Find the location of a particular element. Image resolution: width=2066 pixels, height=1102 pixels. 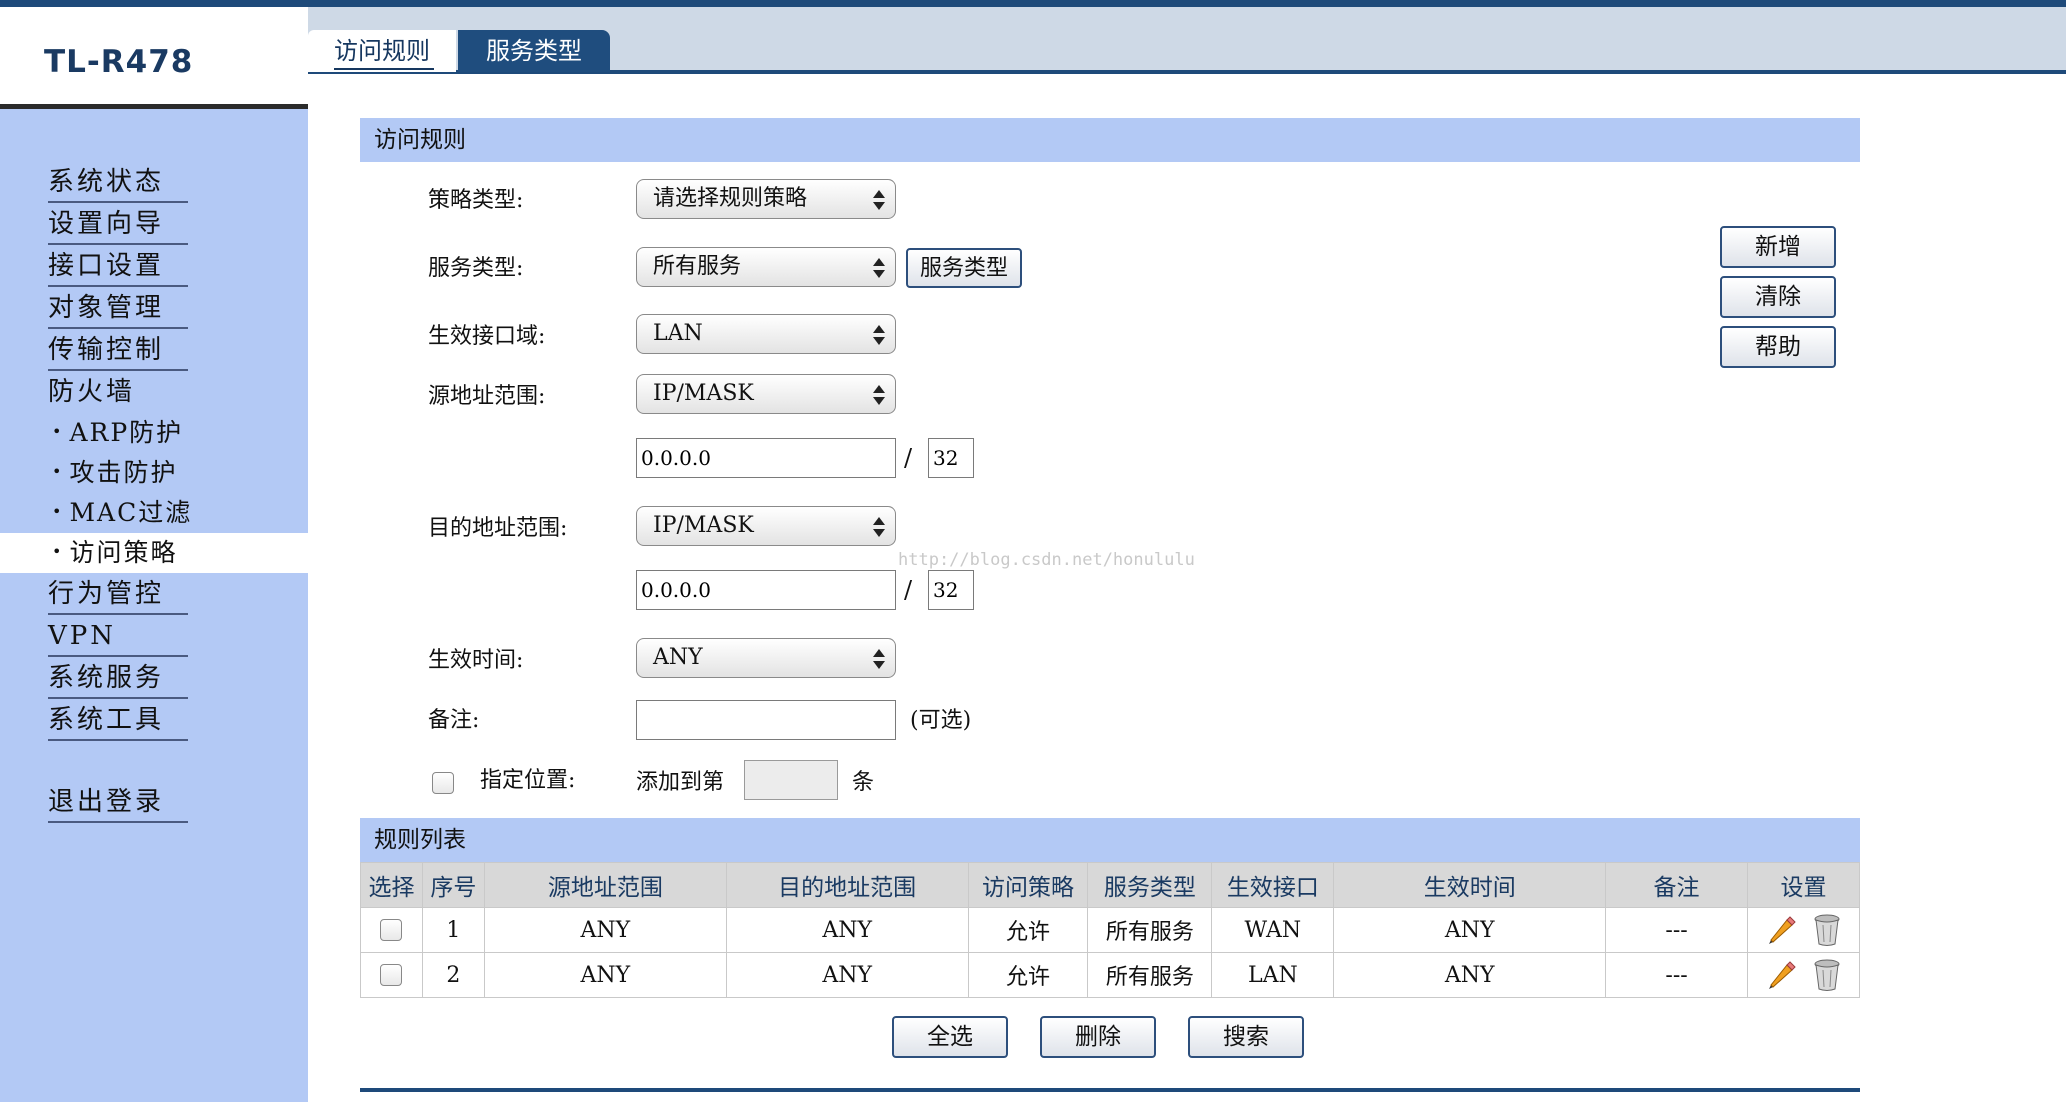

dst-ip-input is located at coordinates (766, 590).